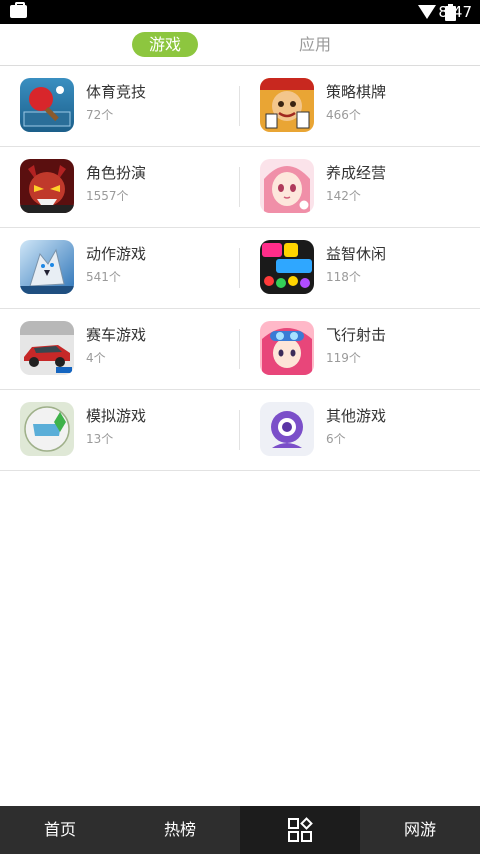 This screenshot has height=854, width=480. I want to click on category-count: 118个, so click(343, 277).